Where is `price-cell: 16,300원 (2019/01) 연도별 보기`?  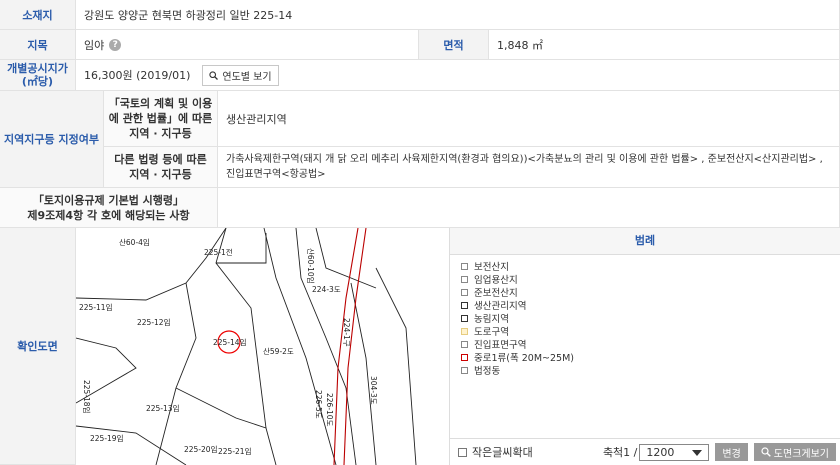 price-cell: 16,300원 (2019/01) 연도별 보기 is located at coordinates (458, 75).